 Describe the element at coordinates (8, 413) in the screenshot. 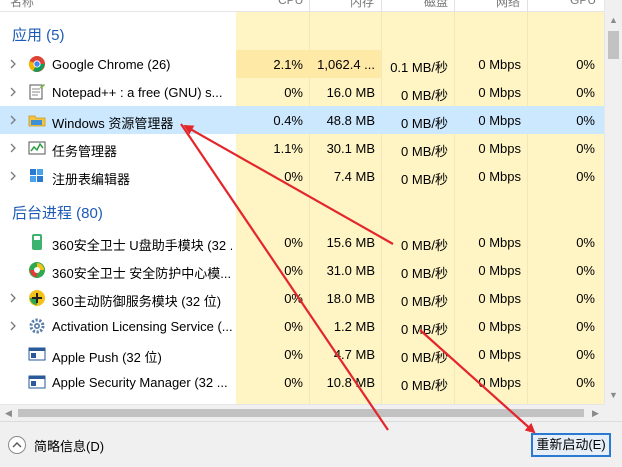

I see `scroll-left-icon: ◀` at that location.